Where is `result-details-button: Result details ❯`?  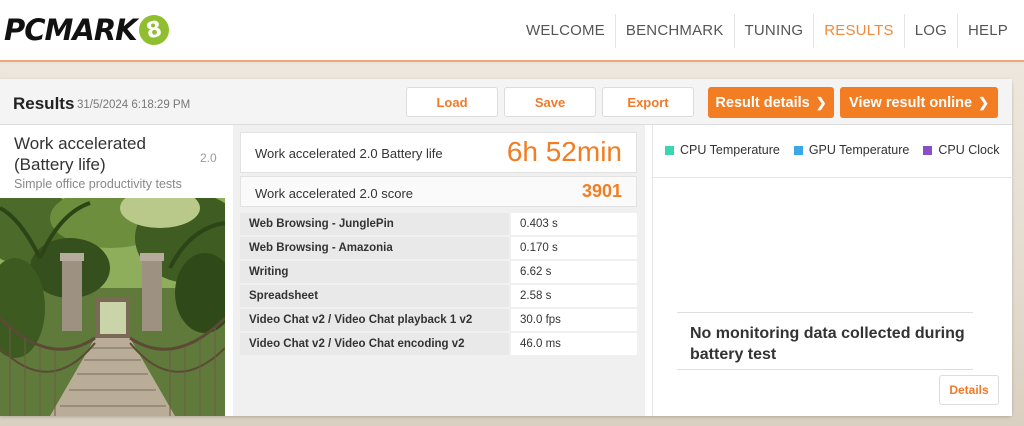 result-details-button: Result details ❯ is located at coordinates (771, 102).